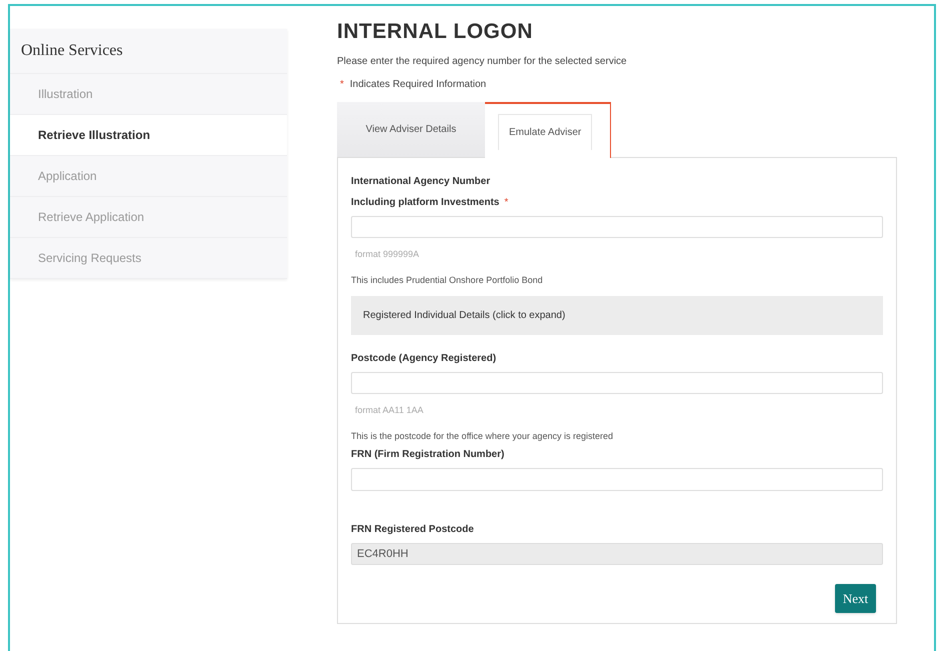 This screenshot has width=938, height=651. I want to click on field-label: FRN (Firm Registration Number), so click(428, 455).